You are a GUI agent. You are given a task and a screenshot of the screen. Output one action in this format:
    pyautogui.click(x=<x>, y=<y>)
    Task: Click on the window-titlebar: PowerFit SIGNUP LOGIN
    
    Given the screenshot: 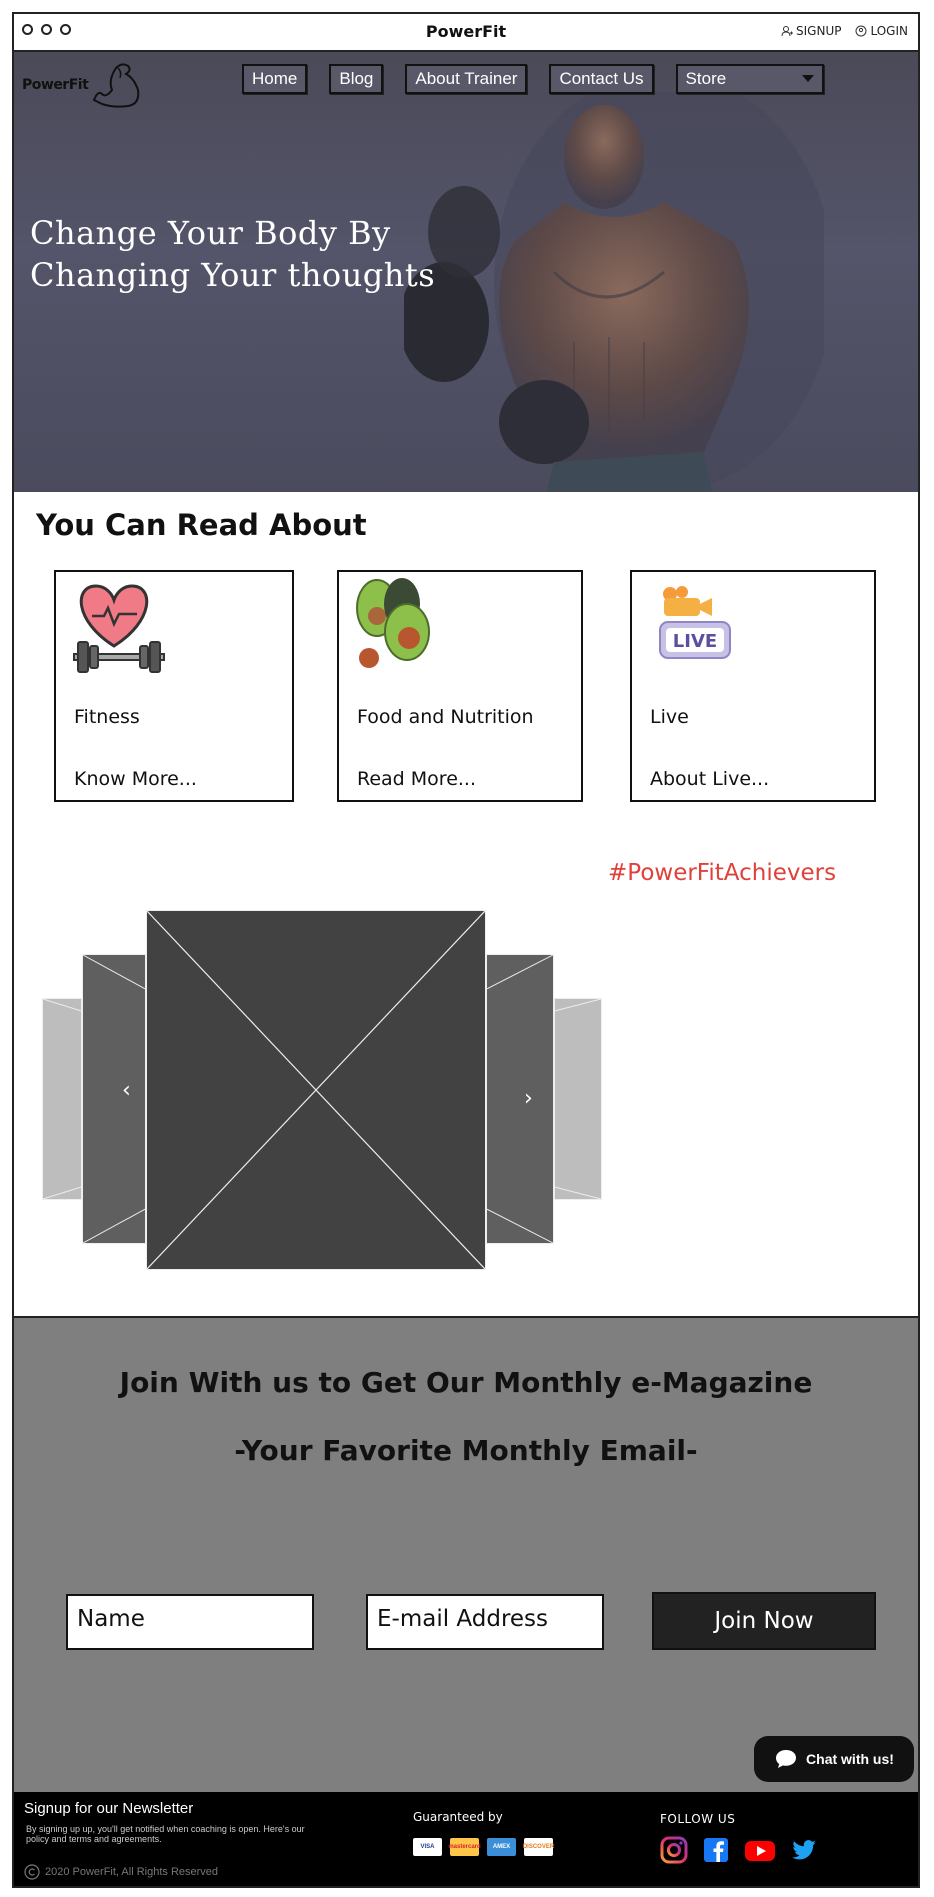 What is the action you would take?
    pyautogui.click(x=466, y=33)
    